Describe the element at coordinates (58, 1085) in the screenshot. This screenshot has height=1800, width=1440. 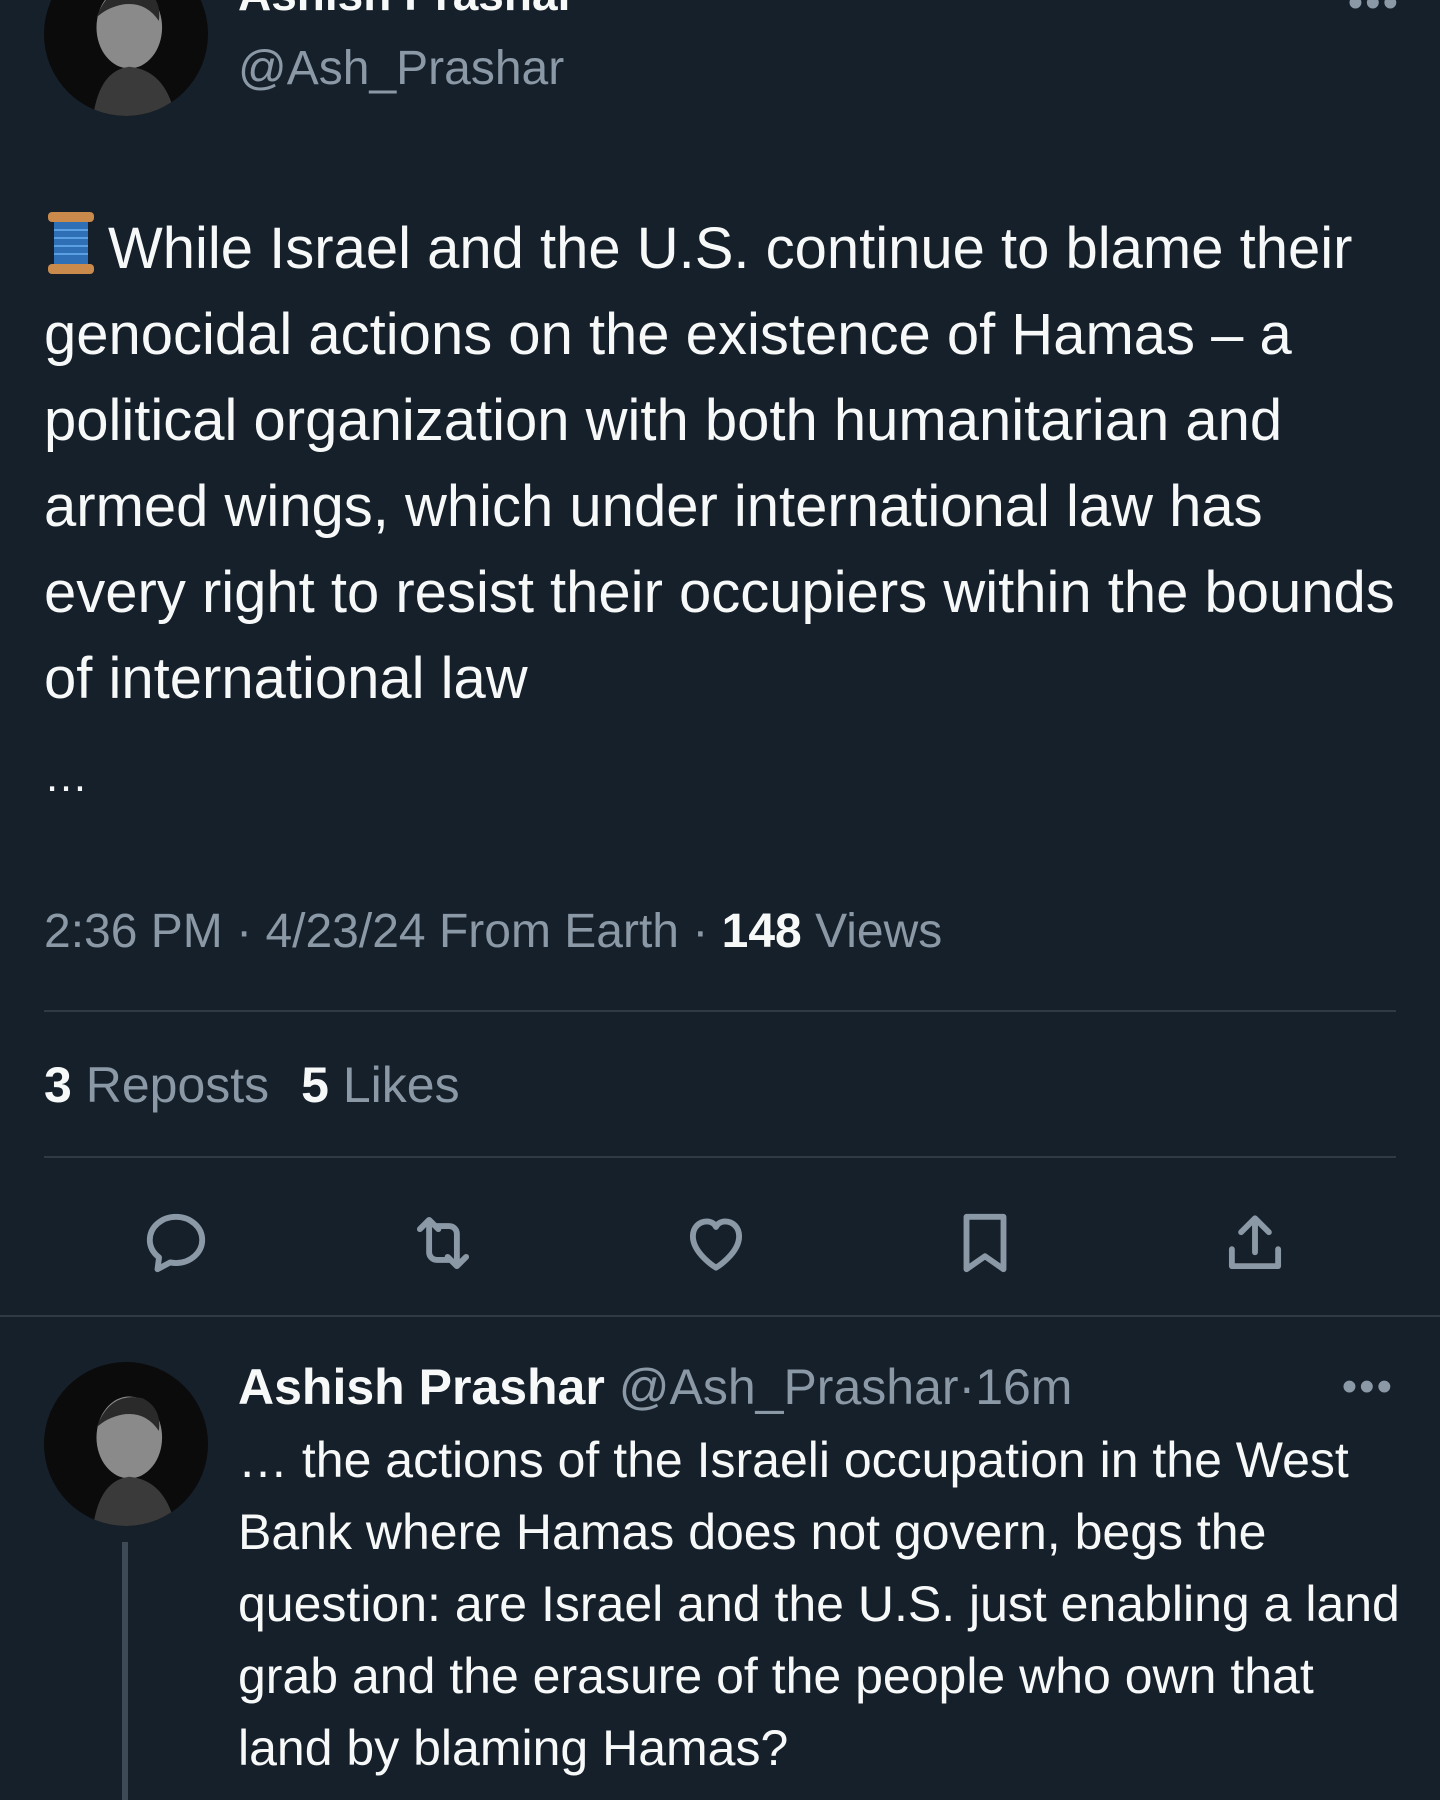
I see `reposts-count: 3` at that location.